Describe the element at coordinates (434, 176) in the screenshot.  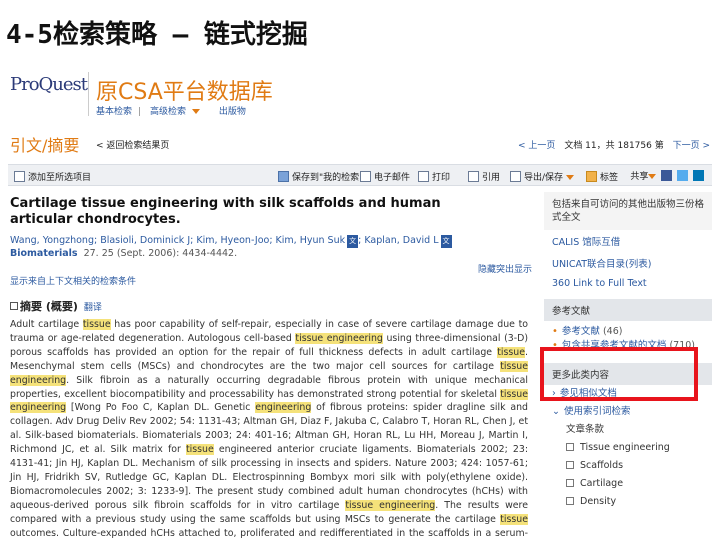
I see `print-button: 打印` at that location.